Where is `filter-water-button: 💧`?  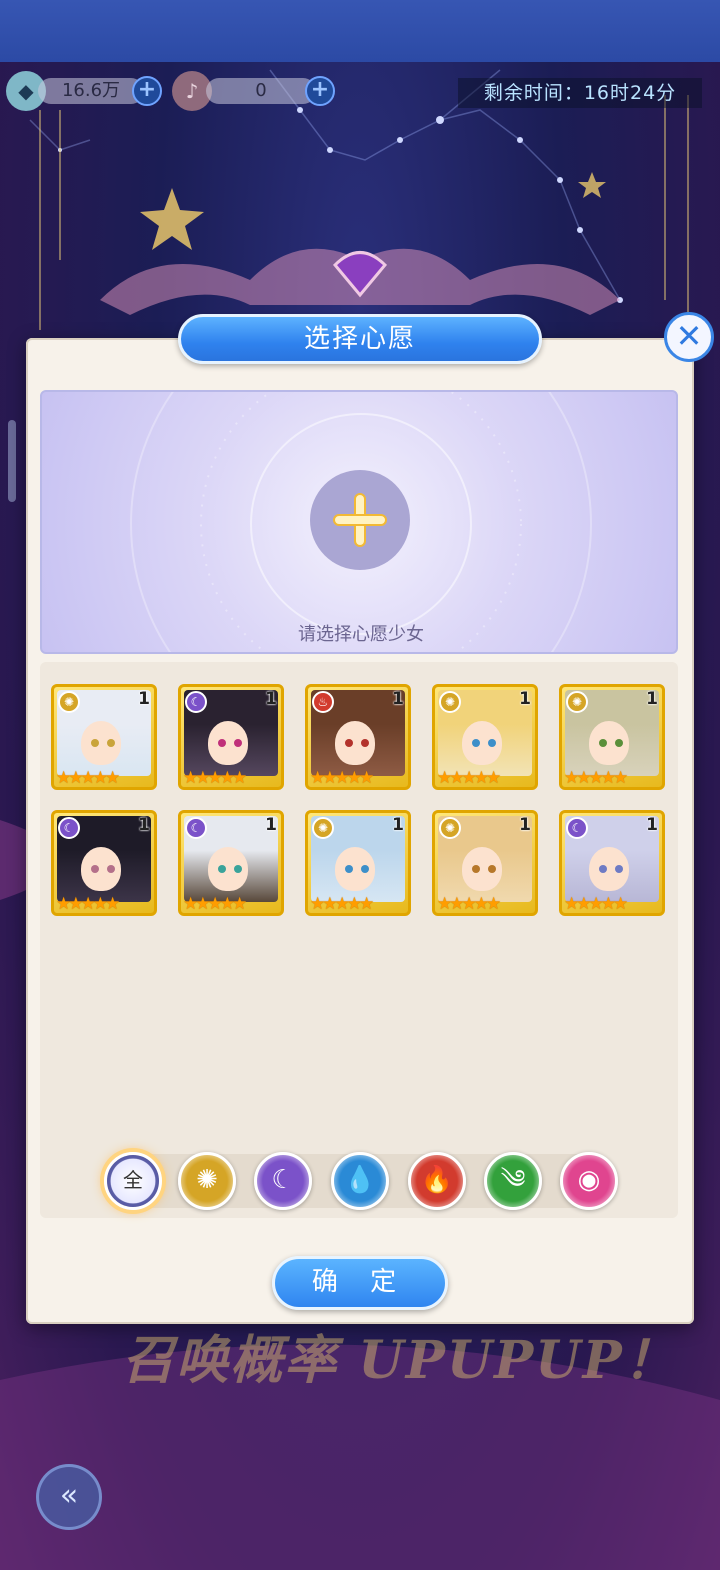
filter-water-button: 💧 is located at coordinates (360, 1181).